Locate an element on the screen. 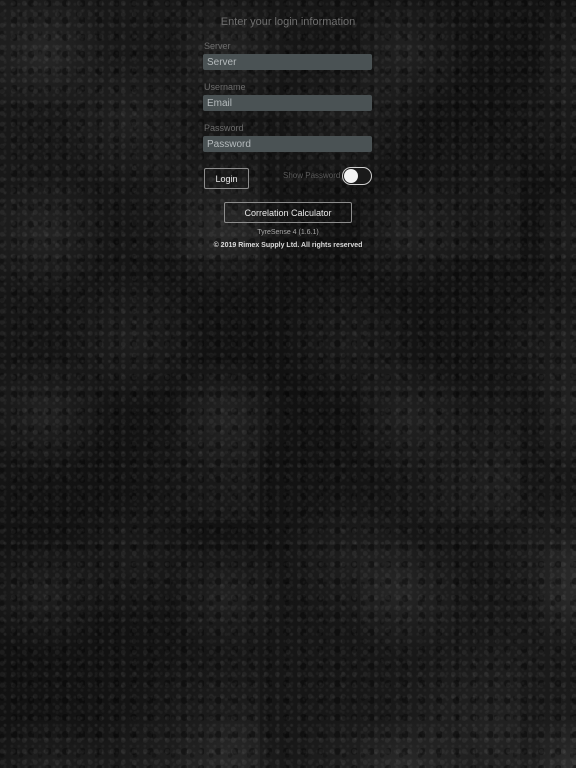 This screenshot has height=768, width=576. server-label: Server is located at coordinates (217, 46).